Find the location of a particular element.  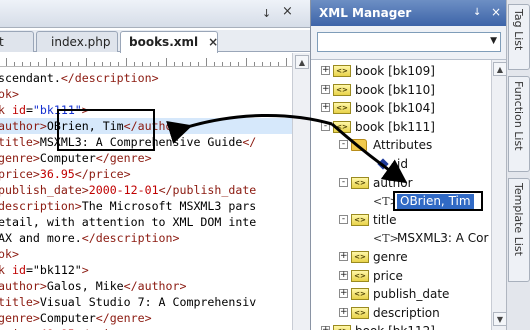

tab-label: Template List is located at coordinates (518, 219).